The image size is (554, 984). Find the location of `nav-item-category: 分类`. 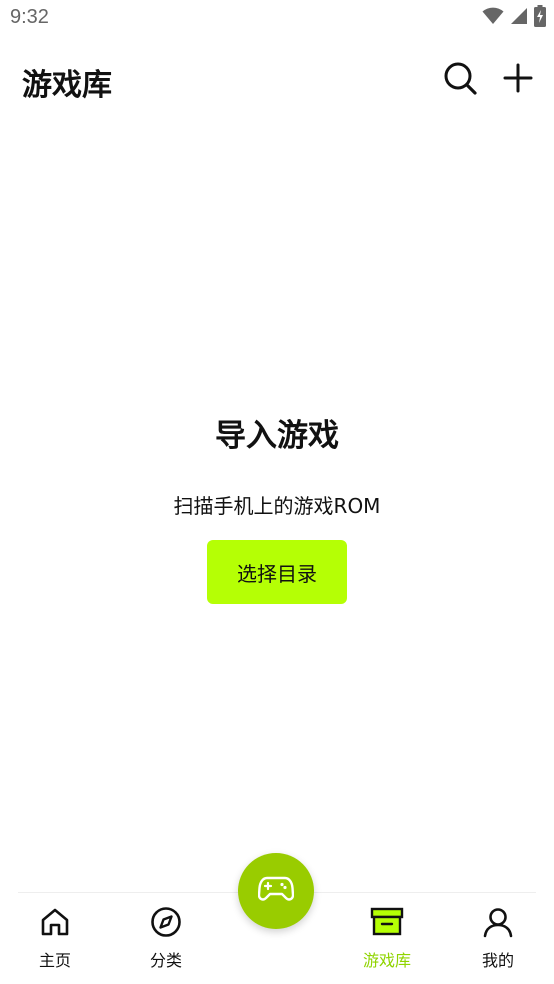

nav-item-category: 分类 is located at coordinates (166, 940).